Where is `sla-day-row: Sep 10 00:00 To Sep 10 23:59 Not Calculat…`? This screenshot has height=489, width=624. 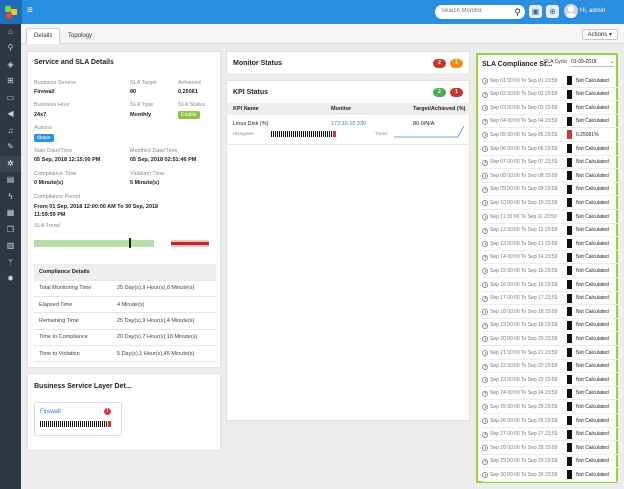 sla-day-row: Sep 10 00:00 To Sep 10 23:59 Not Calculat… is located at coordinates (550, 203).